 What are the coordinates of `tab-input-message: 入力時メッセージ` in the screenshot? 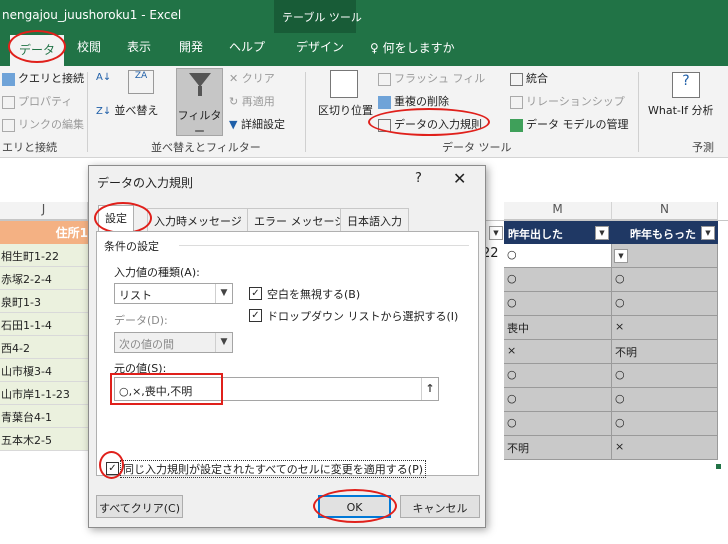 It's located at (198, 219).